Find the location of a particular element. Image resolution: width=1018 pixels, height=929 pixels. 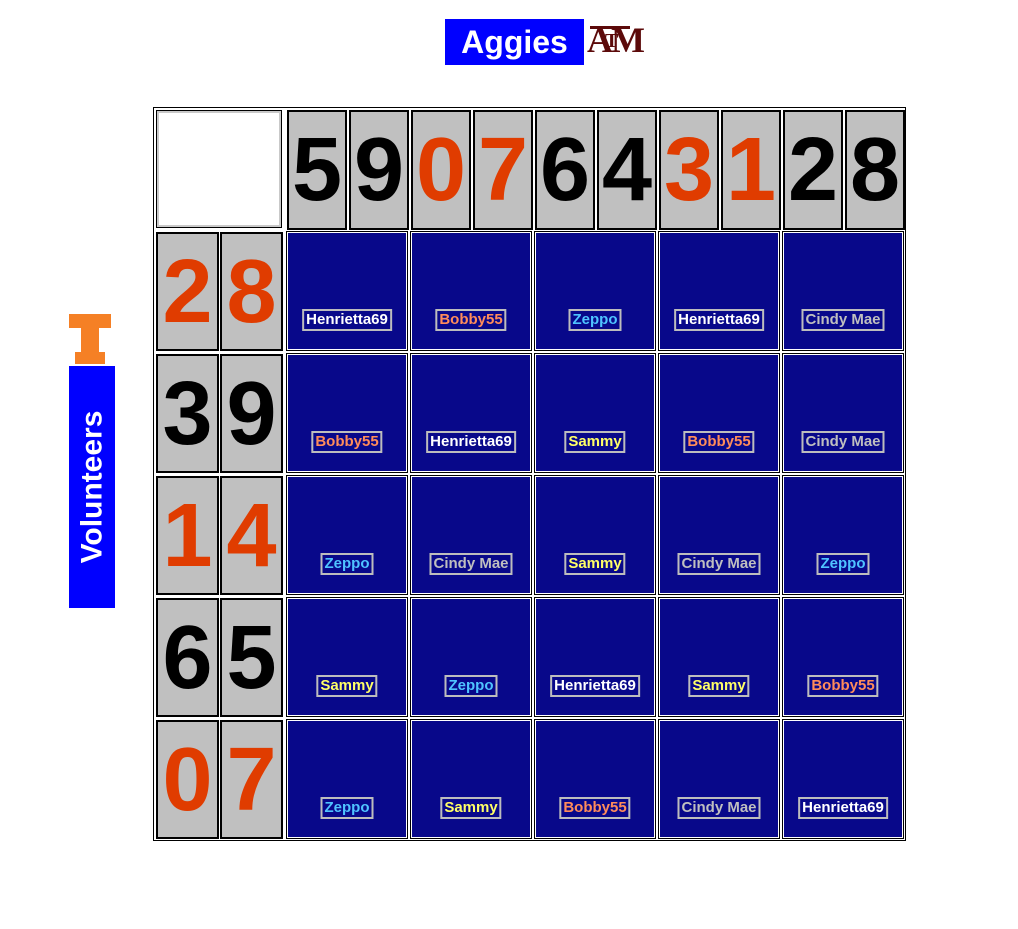

left-team-label: Volunteers is located at coordinates (92, 487).